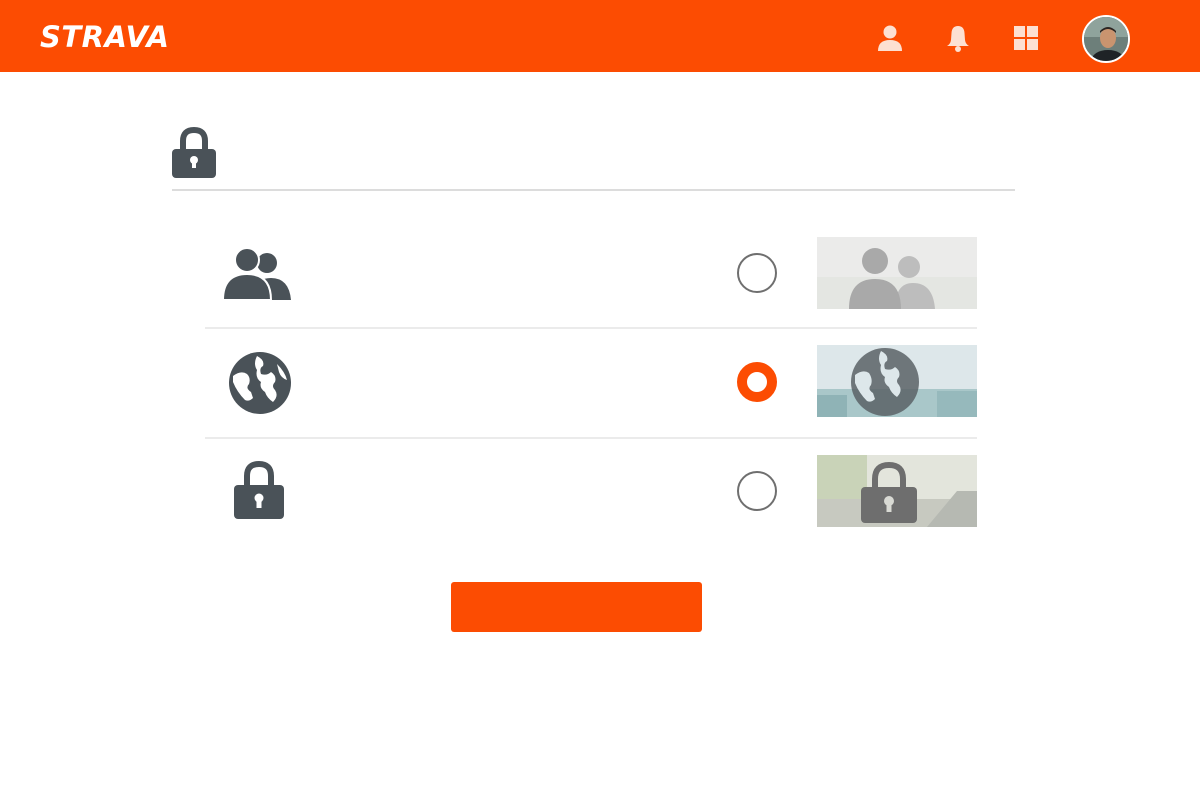 This screenshot has height=800, width=1200. What do you see at coordinates (958, 38) in the screenshot?
I see `bell-icon` at bounding box center [958, 38].